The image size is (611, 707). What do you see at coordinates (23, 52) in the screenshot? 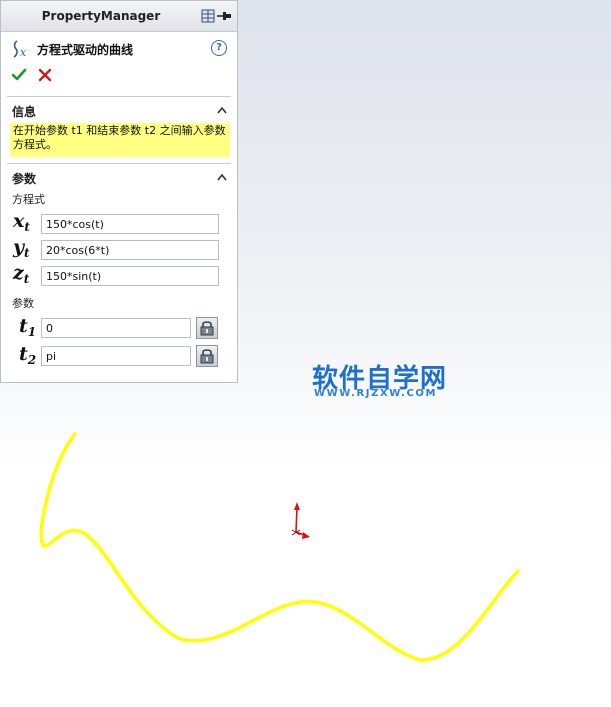
I see `svg-text: x` at bounding box center [23, 52].